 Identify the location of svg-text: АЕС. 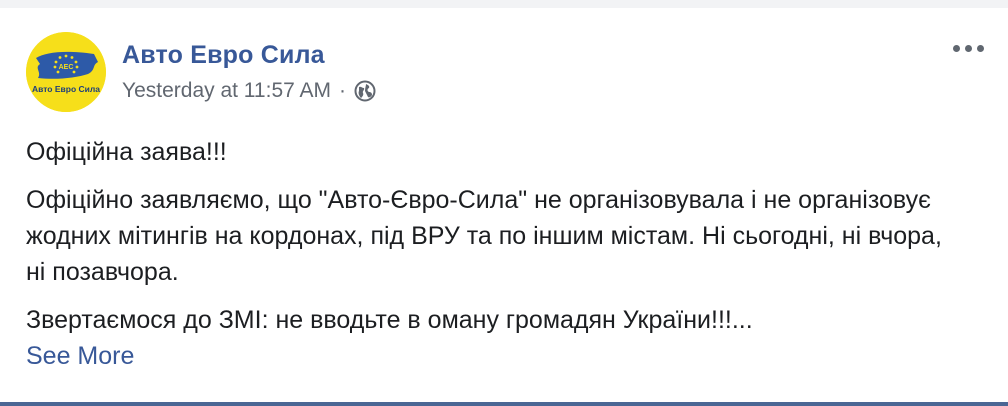
(66, 67).